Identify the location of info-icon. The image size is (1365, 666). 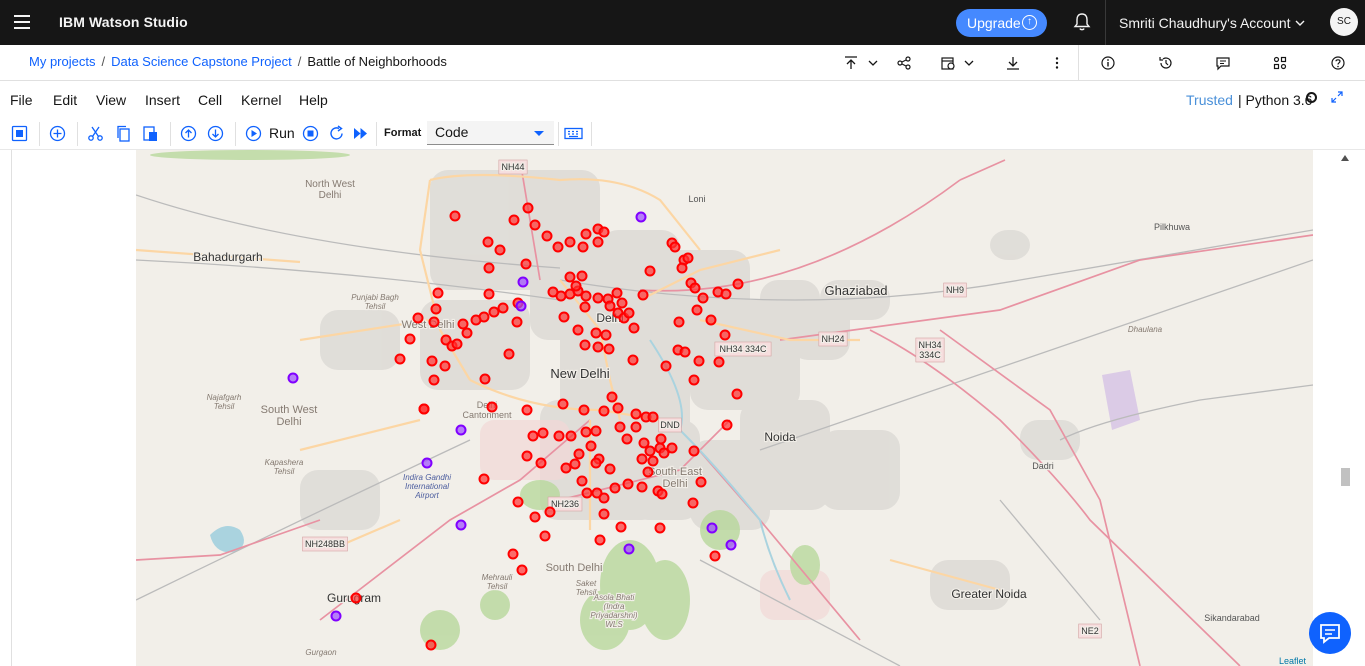
(1108, 63).